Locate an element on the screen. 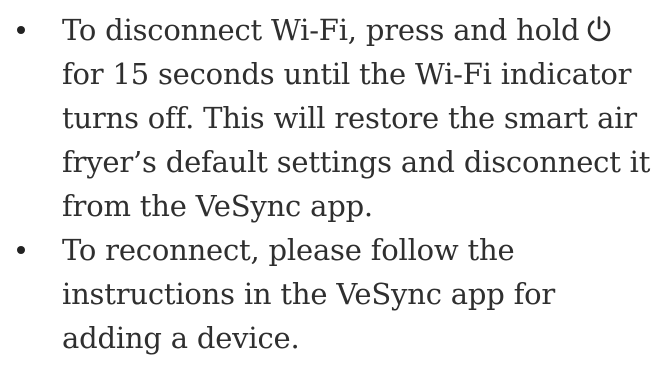 The image size is (666, 365). disconnect-text-before-icon: To disconnect Wi-Fi, press and hold is located at coordinates (321, 30).